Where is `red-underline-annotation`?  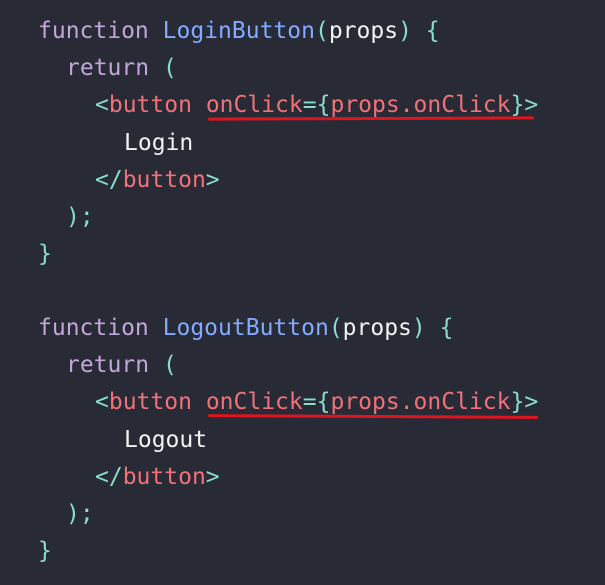 red-underline-annotation is located at coordinates (373, 416).